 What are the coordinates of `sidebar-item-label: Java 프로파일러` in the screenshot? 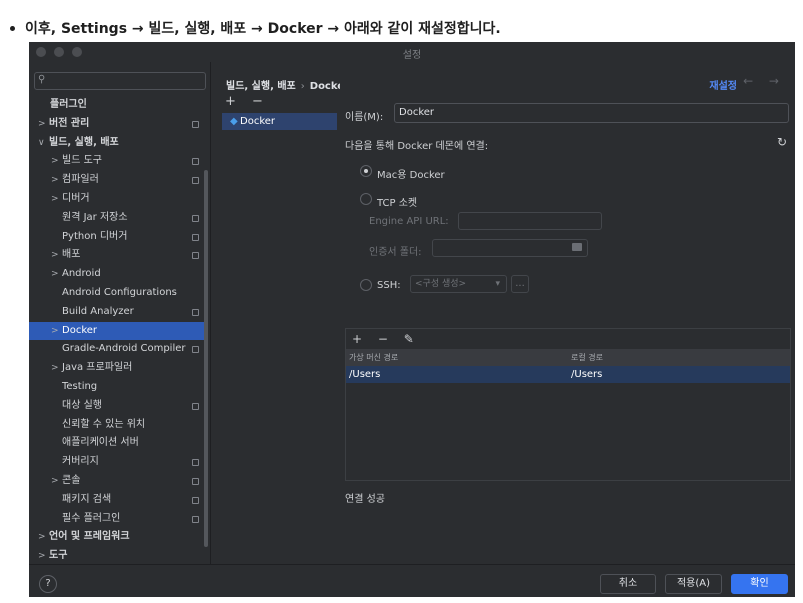 It's located at (97, 368).